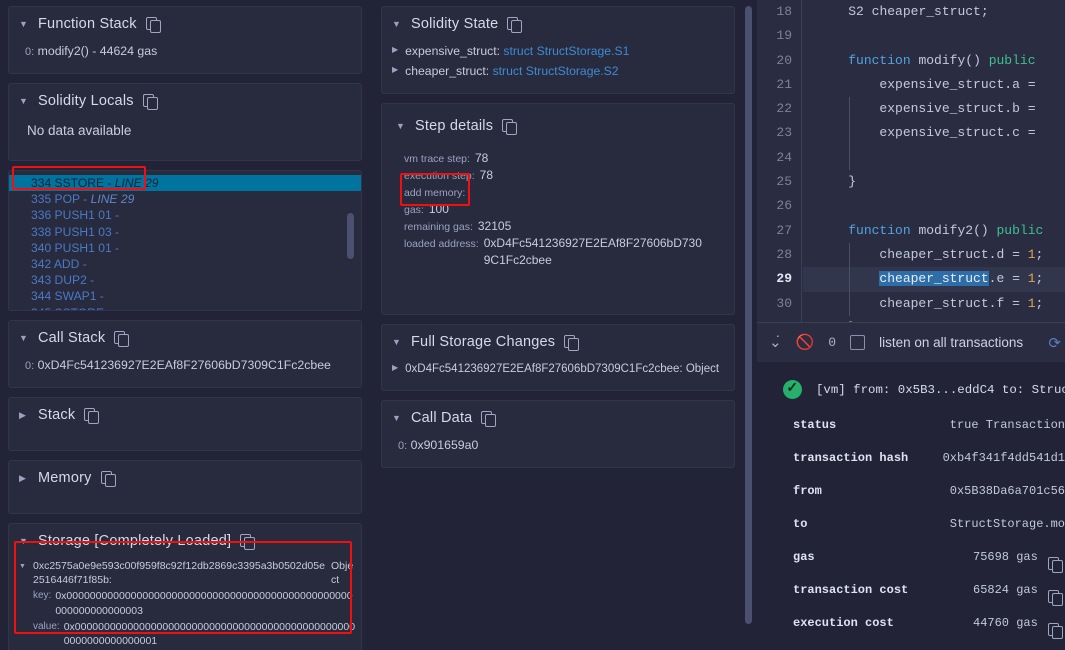  I want to click on code-line: expensive_struct.c =, so click(934, 133).